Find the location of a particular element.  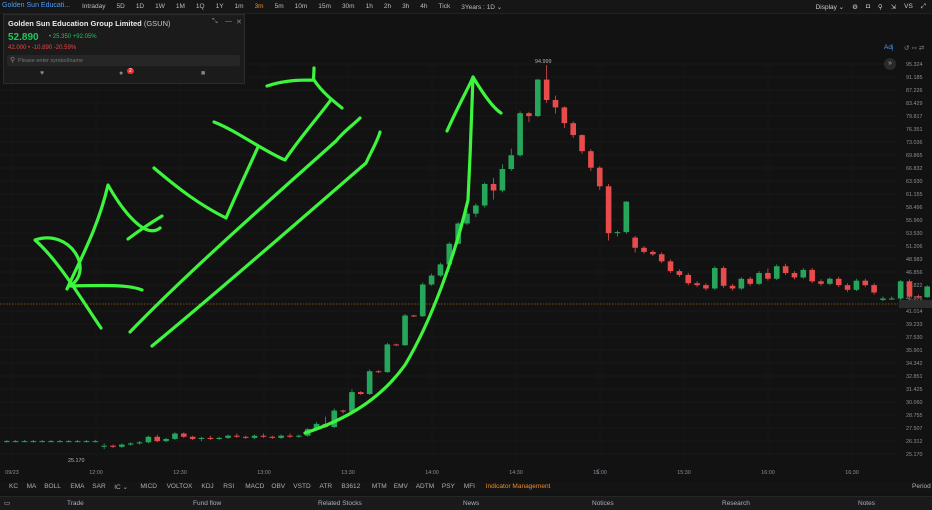

adjust-toggle: Adj is located at coordinates (888, 47).